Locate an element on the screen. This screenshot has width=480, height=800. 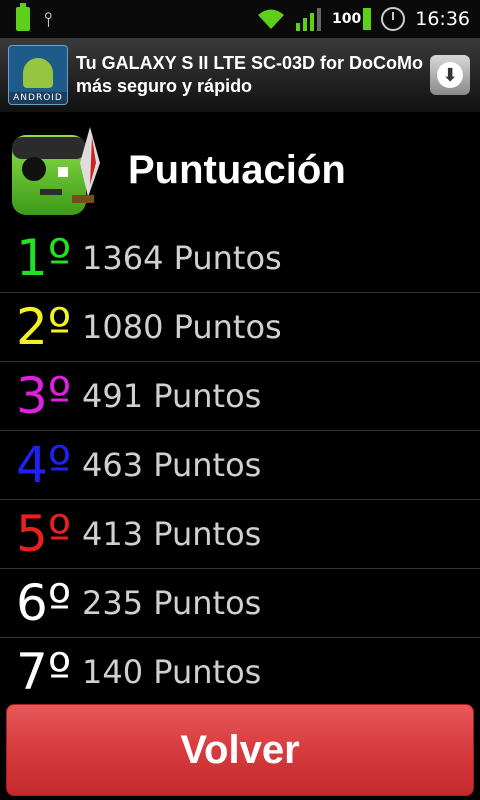
download-button: ⬇ is located at coordinates (450, 75).